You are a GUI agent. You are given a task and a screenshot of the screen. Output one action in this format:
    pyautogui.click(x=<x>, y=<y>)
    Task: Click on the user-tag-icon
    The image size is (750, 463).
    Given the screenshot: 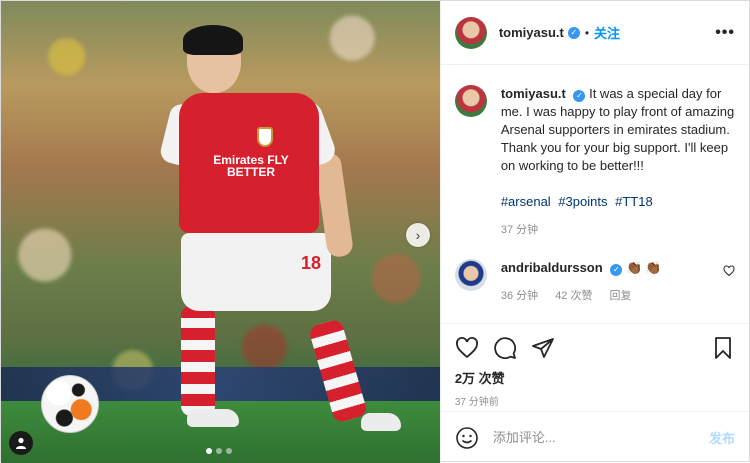 What is the action you would take?
    pyautogui.click(x=21, y=443)
    